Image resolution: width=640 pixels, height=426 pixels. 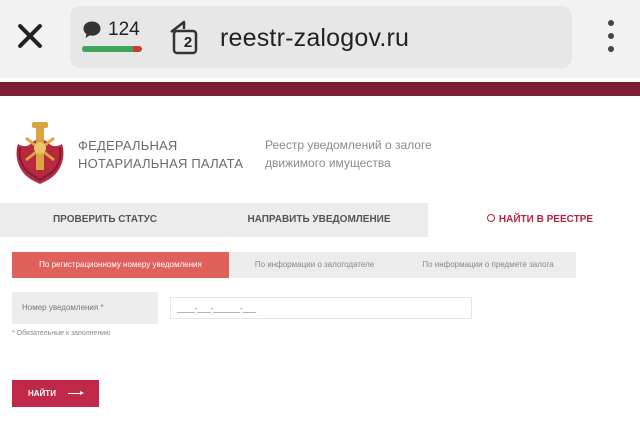 What do you see at coordinates (40, 154) in the screenshot?
I see `notary-chamber-emblem-icon` at bounding box center [40, 154].